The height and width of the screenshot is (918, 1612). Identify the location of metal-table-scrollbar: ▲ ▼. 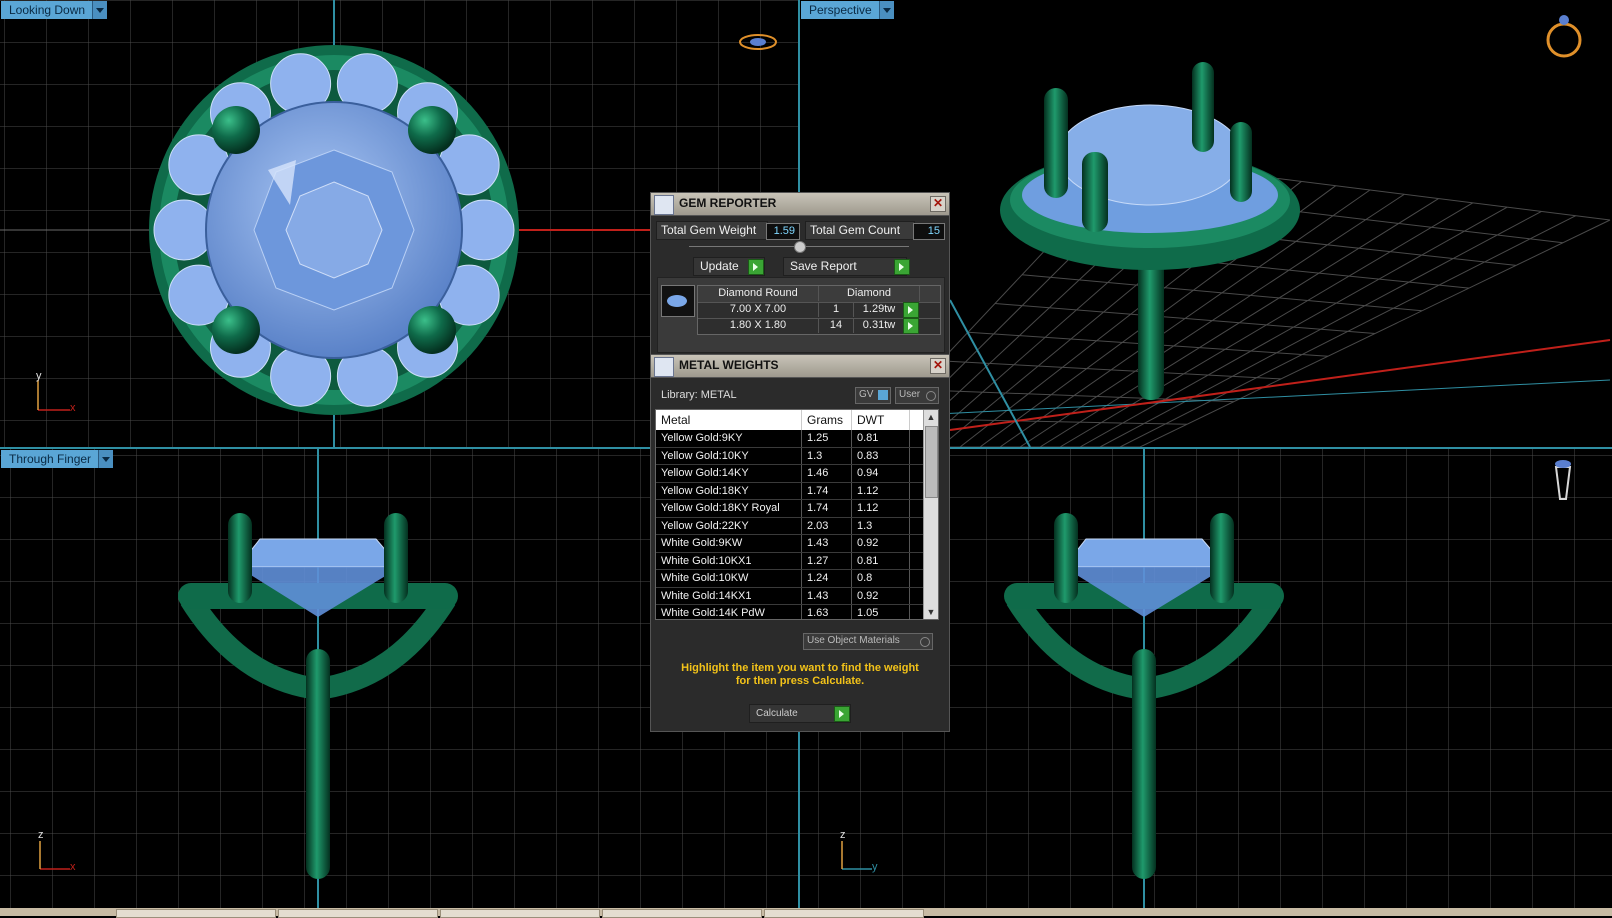
(930, 514).